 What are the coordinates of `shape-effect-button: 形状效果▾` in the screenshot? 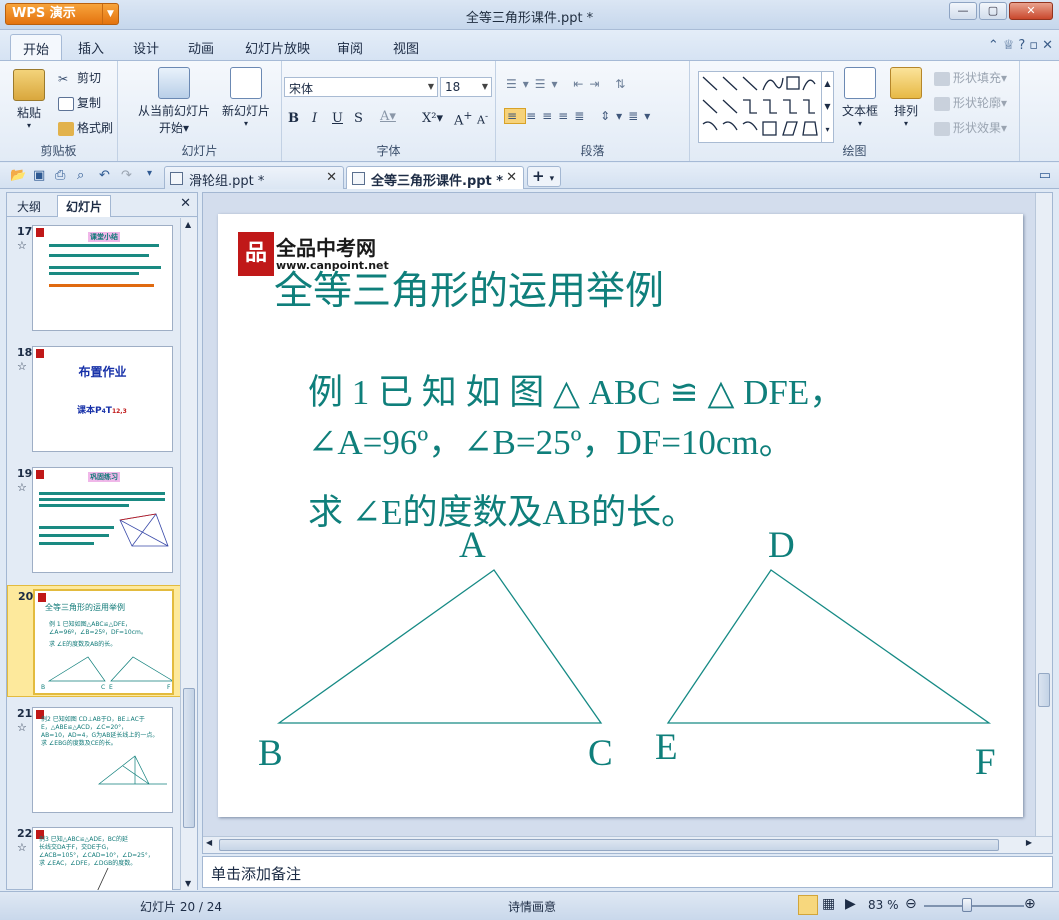 It's located at (970, 127).